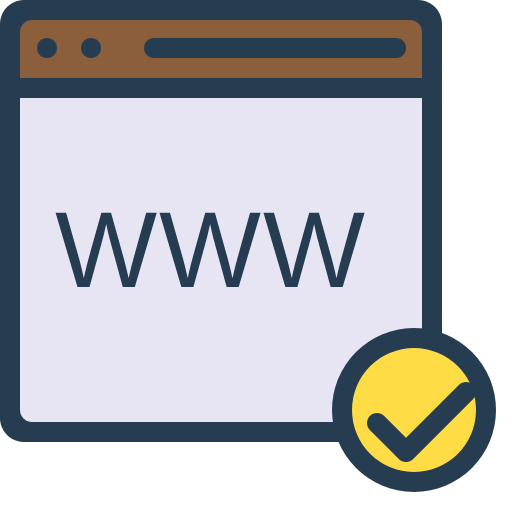 This screenshot has height=512, width=512. Describe the element at coordinates (414, 410) in the screenshot. I see `checkmark-badge-icon` at that location.